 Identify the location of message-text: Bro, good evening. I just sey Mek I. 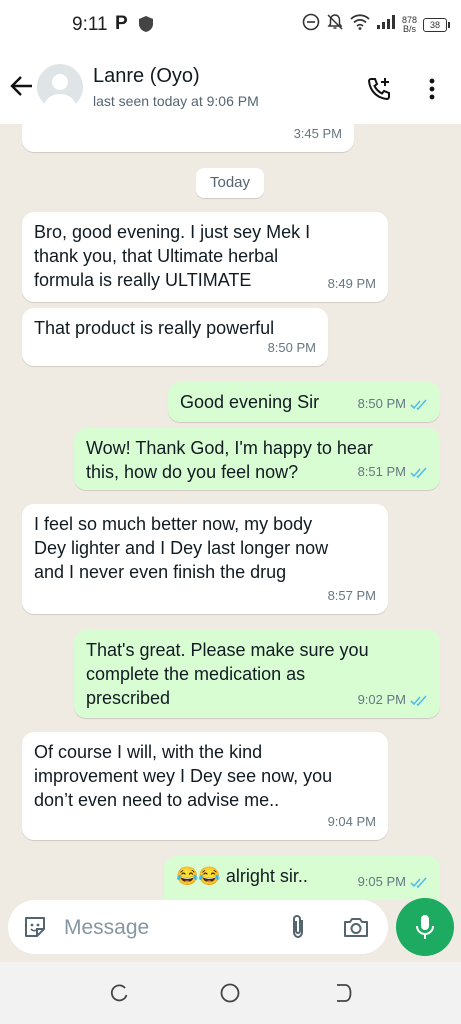
(172, 232).